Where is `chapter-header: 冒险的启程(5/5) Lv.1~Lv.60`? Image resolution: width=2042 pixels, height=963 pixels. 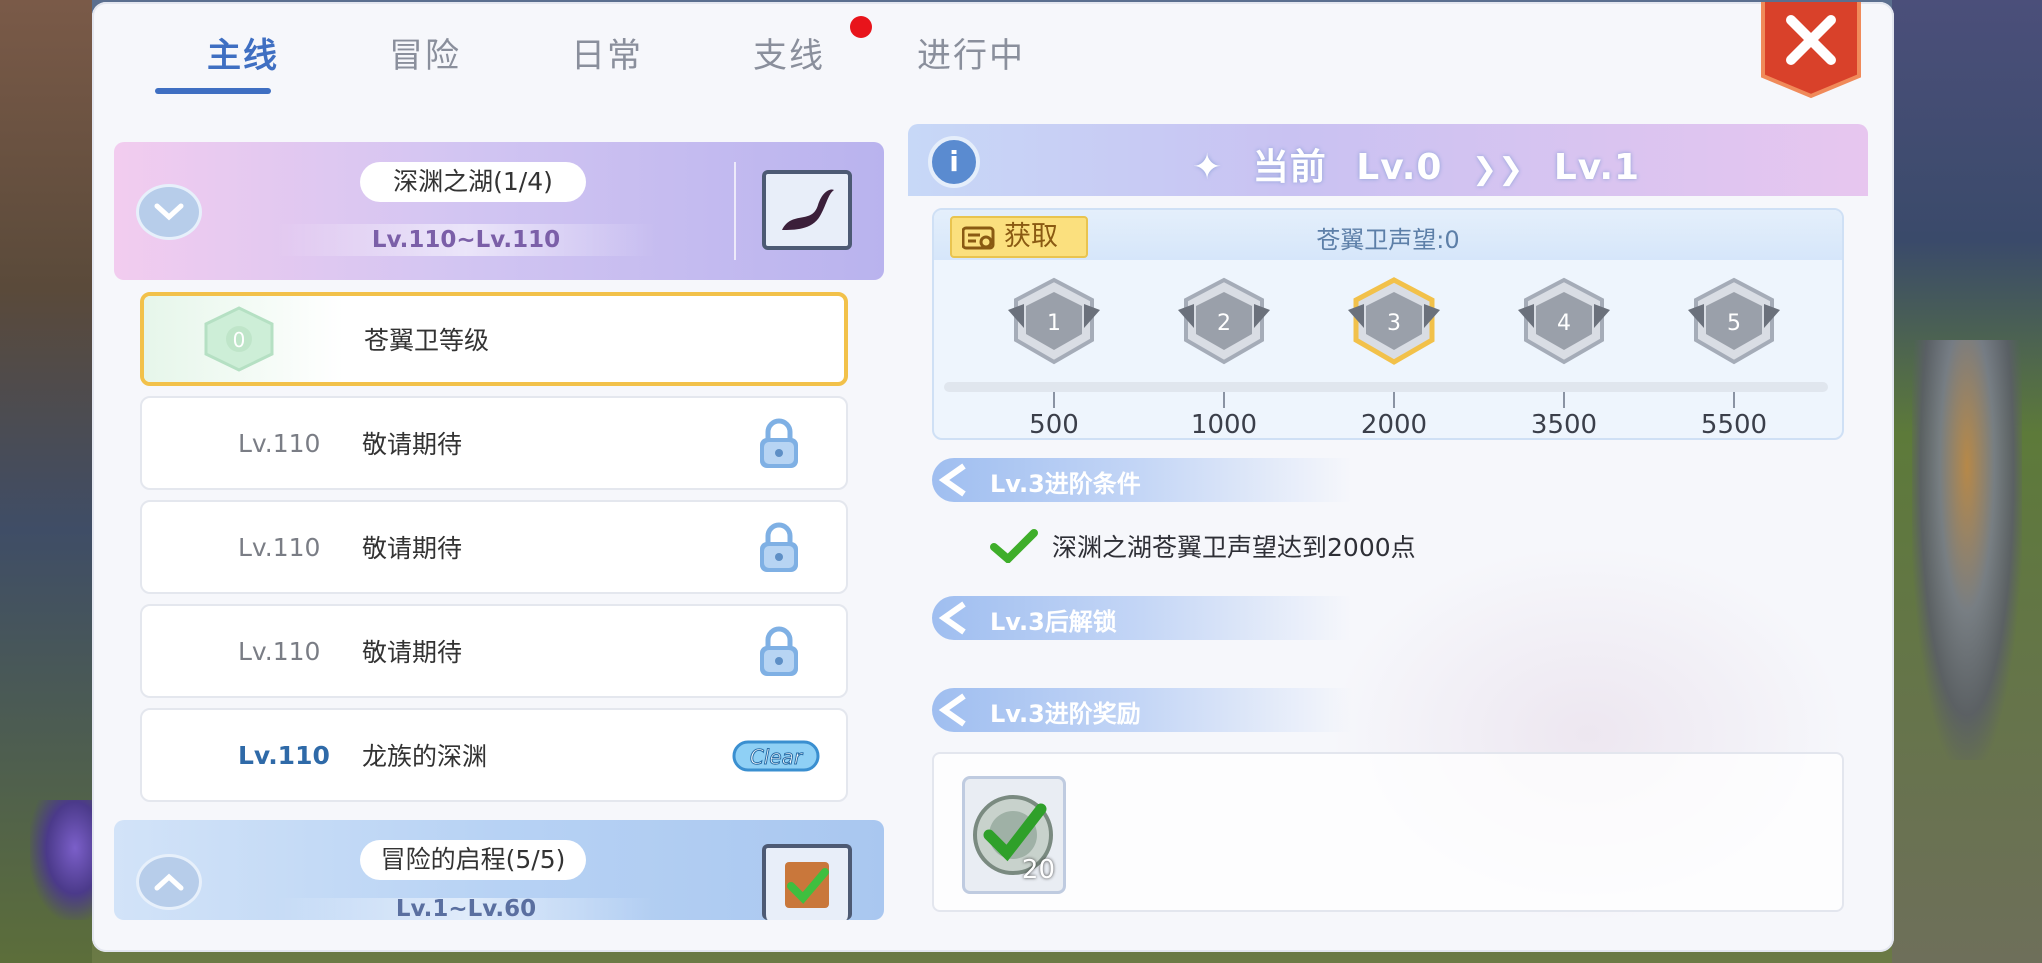
chapter-header: 冒险的启程(5/5) Lv.1~Lv.60 is located at coordinates (499, 870).